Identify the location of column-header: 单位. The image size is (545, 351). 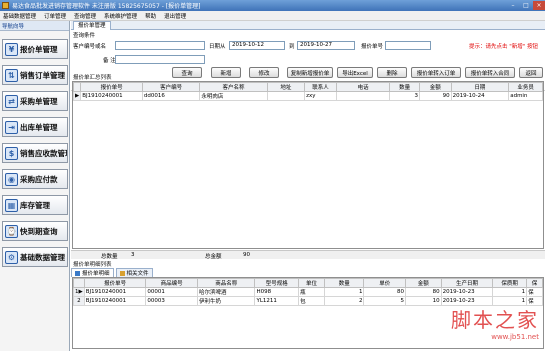
(311, 283).